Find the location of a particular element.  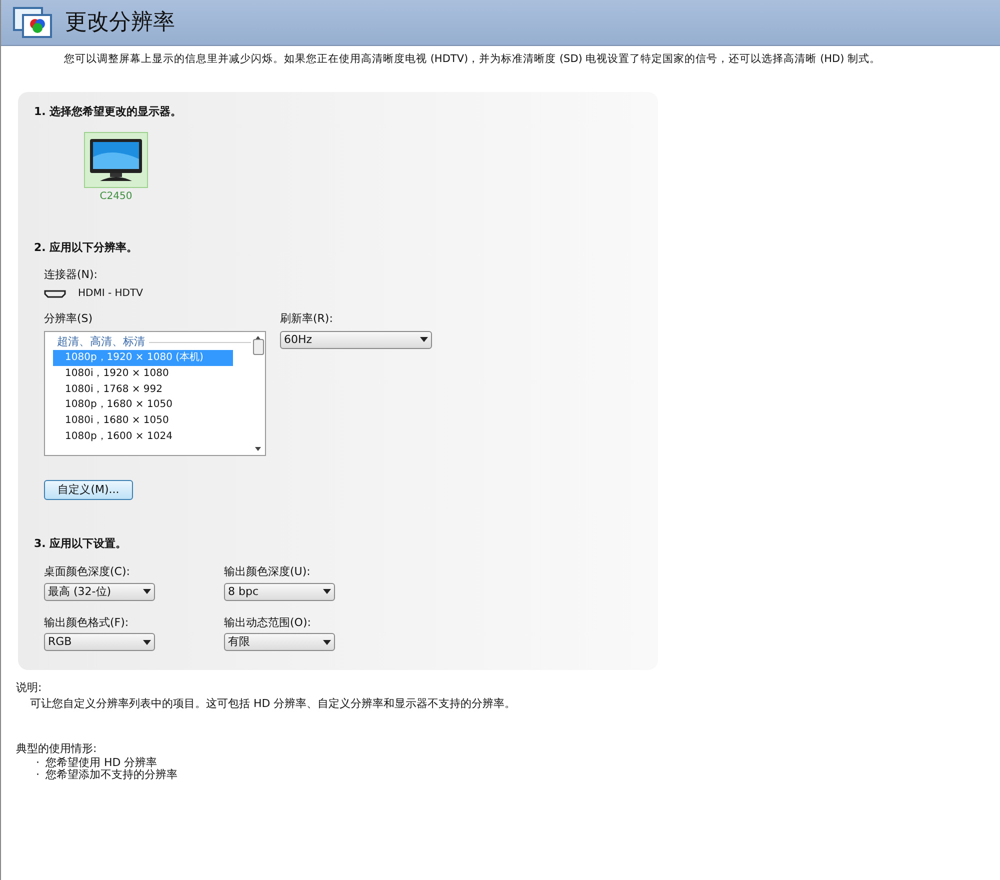

section-title: 3. 应用以下设置。 is located at coordinates (81, 544).